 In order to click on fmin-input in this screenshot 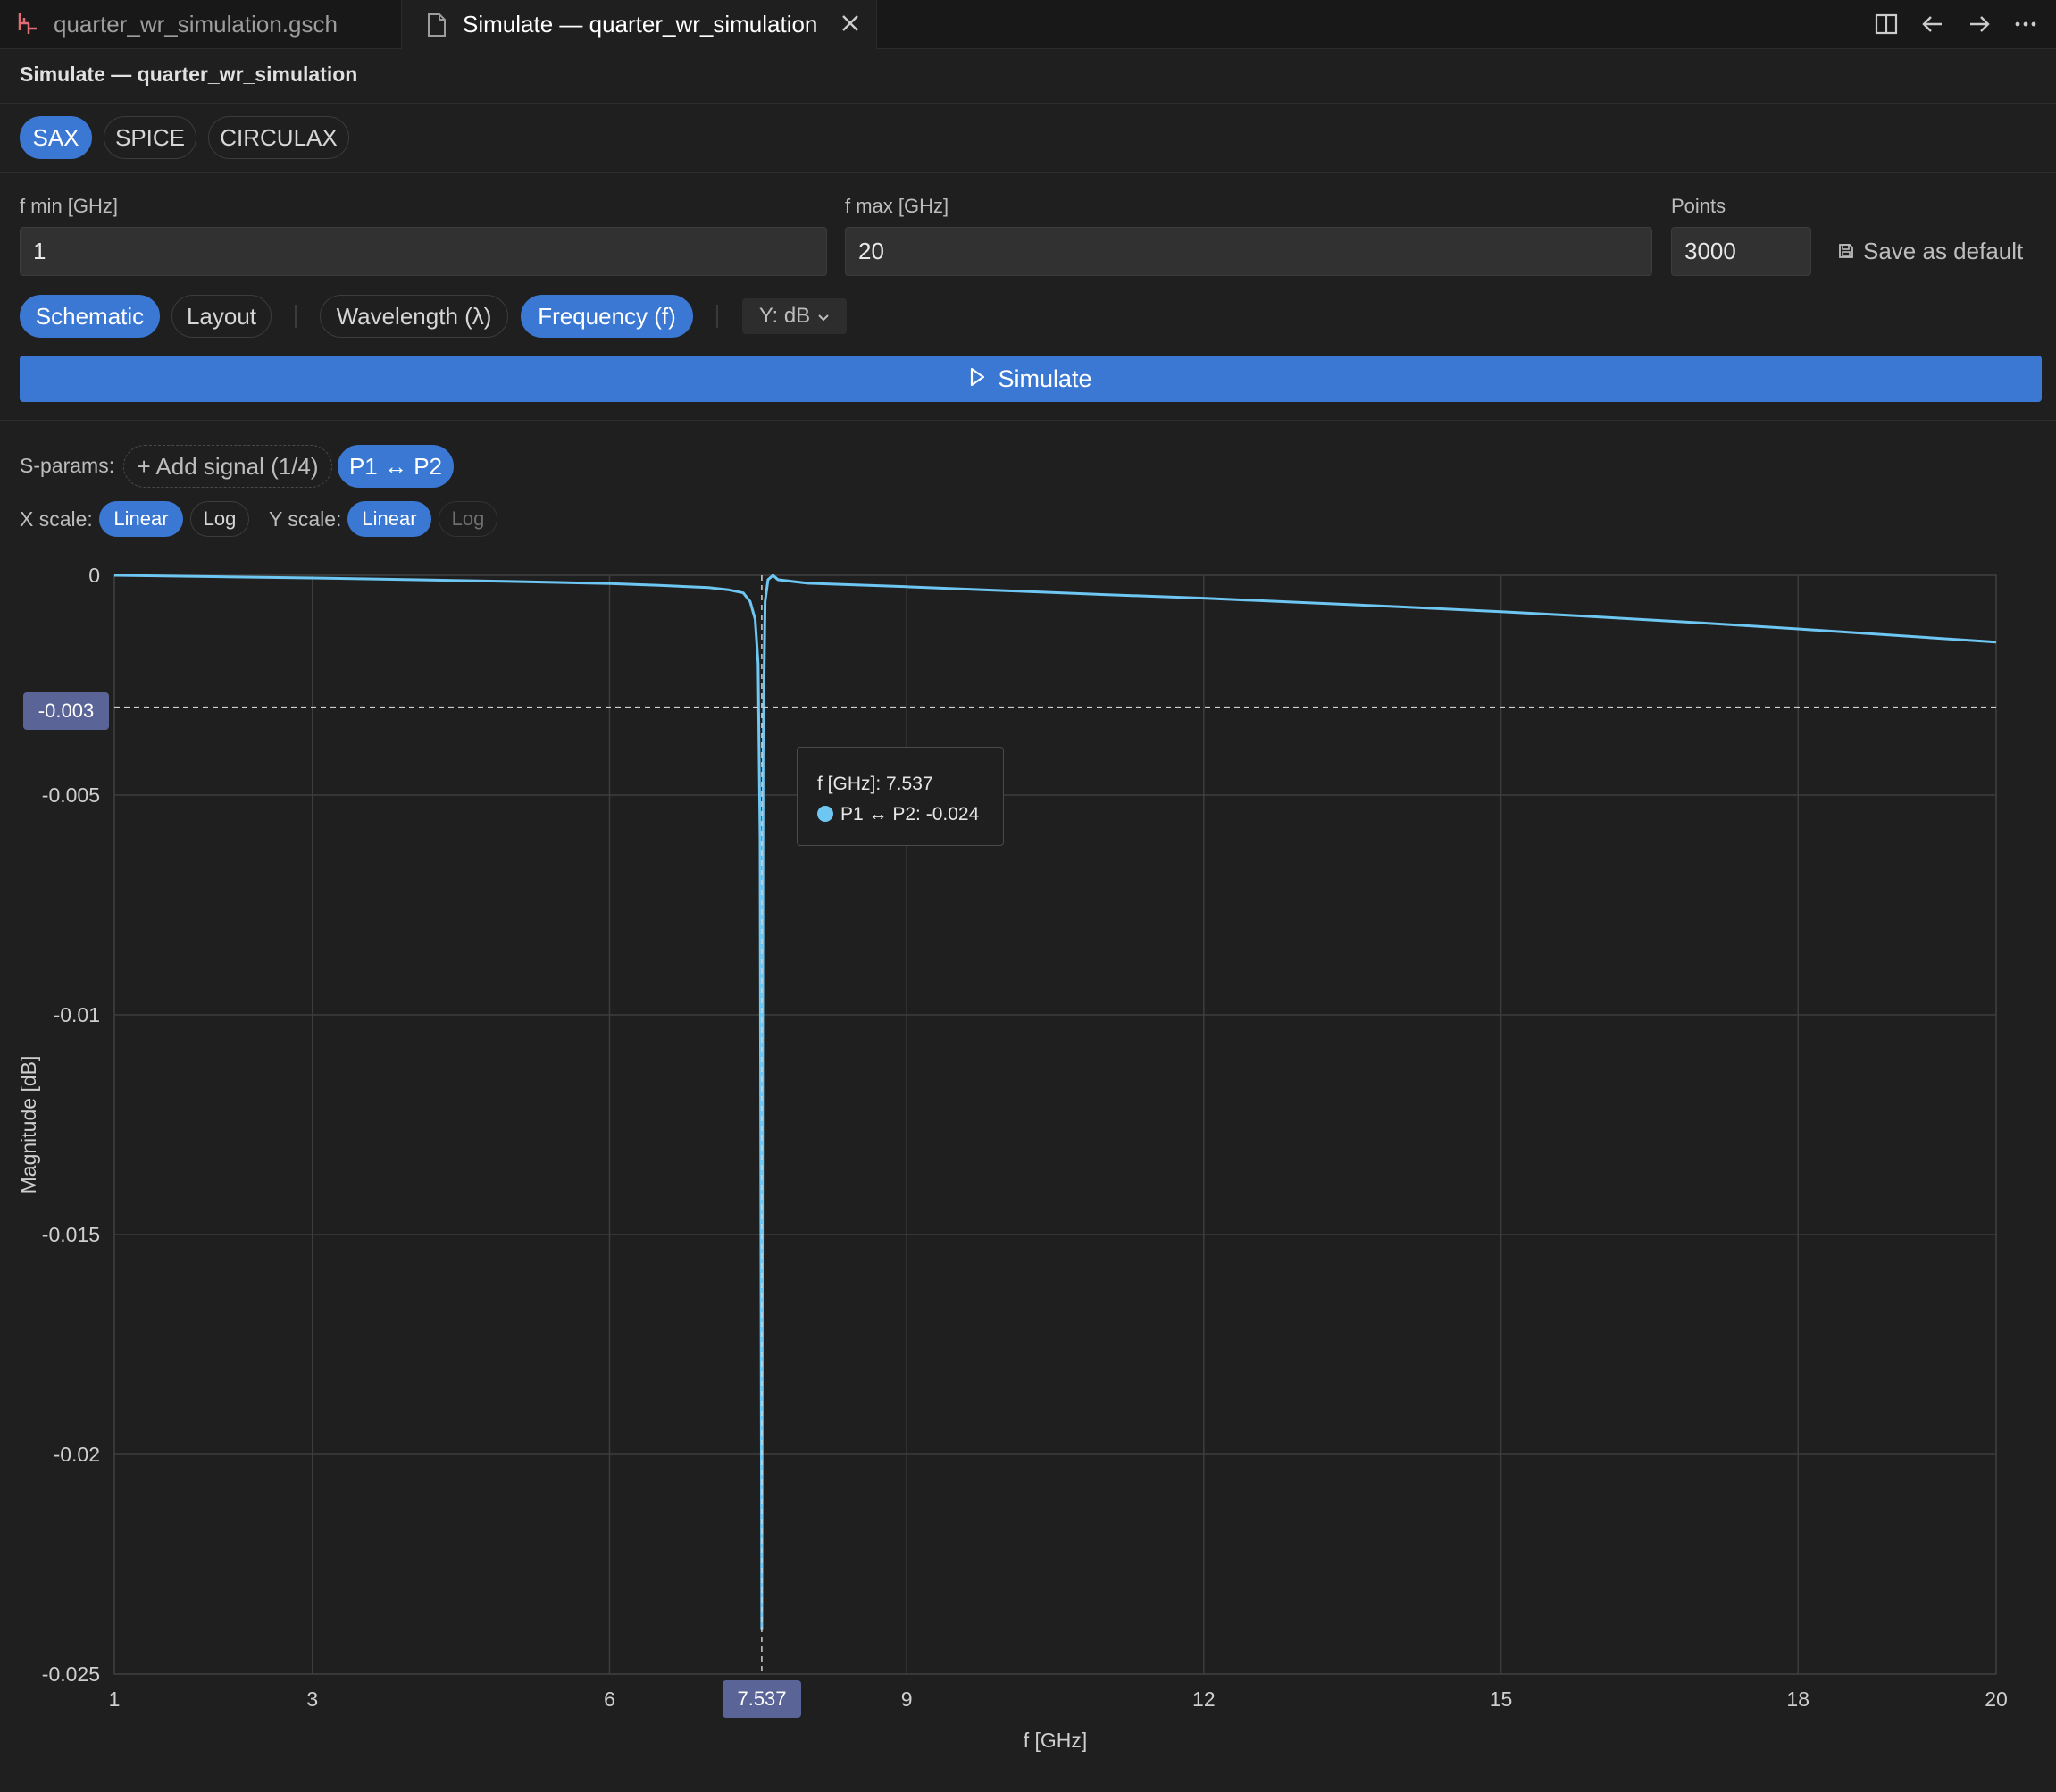, I will do `click(423, 251)`.